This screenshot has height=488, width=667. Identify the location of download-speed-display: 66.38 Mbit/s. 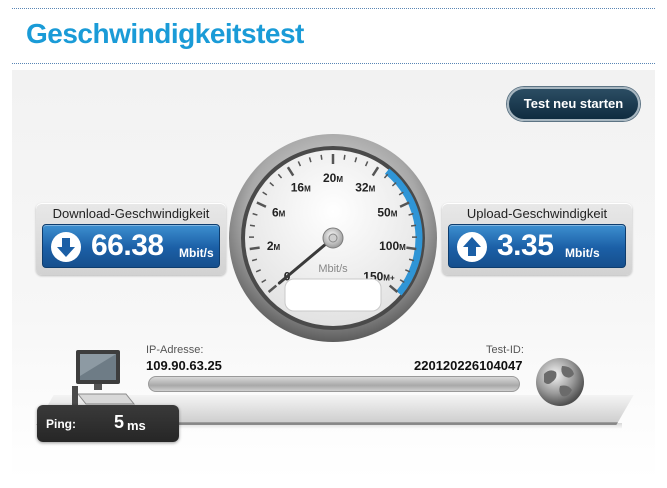
(131, 246).